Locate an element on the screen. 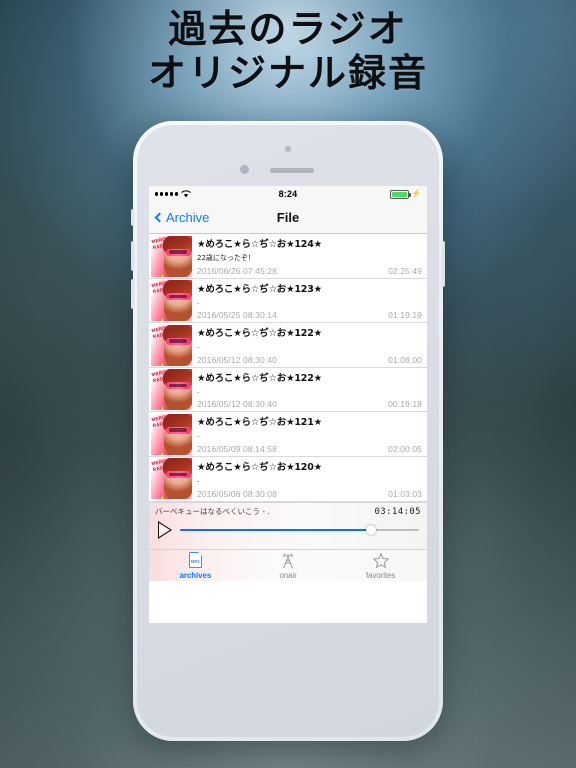 Image resolution: width=576 pixels, height=768 pixels. now-playing-title: バーベキューはなるべくいこう - . is located at coordinates (212, 511).